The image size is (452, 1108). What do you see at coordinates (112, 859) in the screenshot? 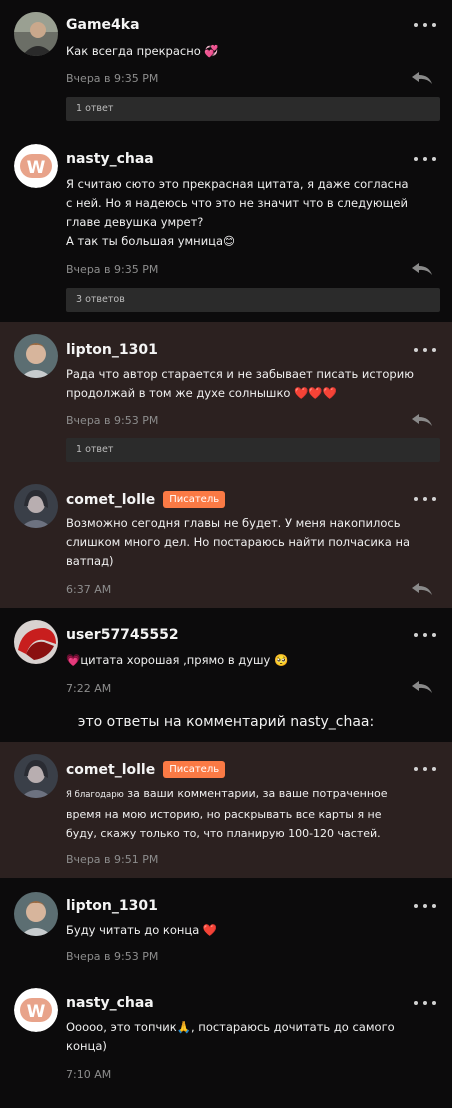
I see `timestamp: Вчера в 9:51 PM` at bounding box center [112, 859].